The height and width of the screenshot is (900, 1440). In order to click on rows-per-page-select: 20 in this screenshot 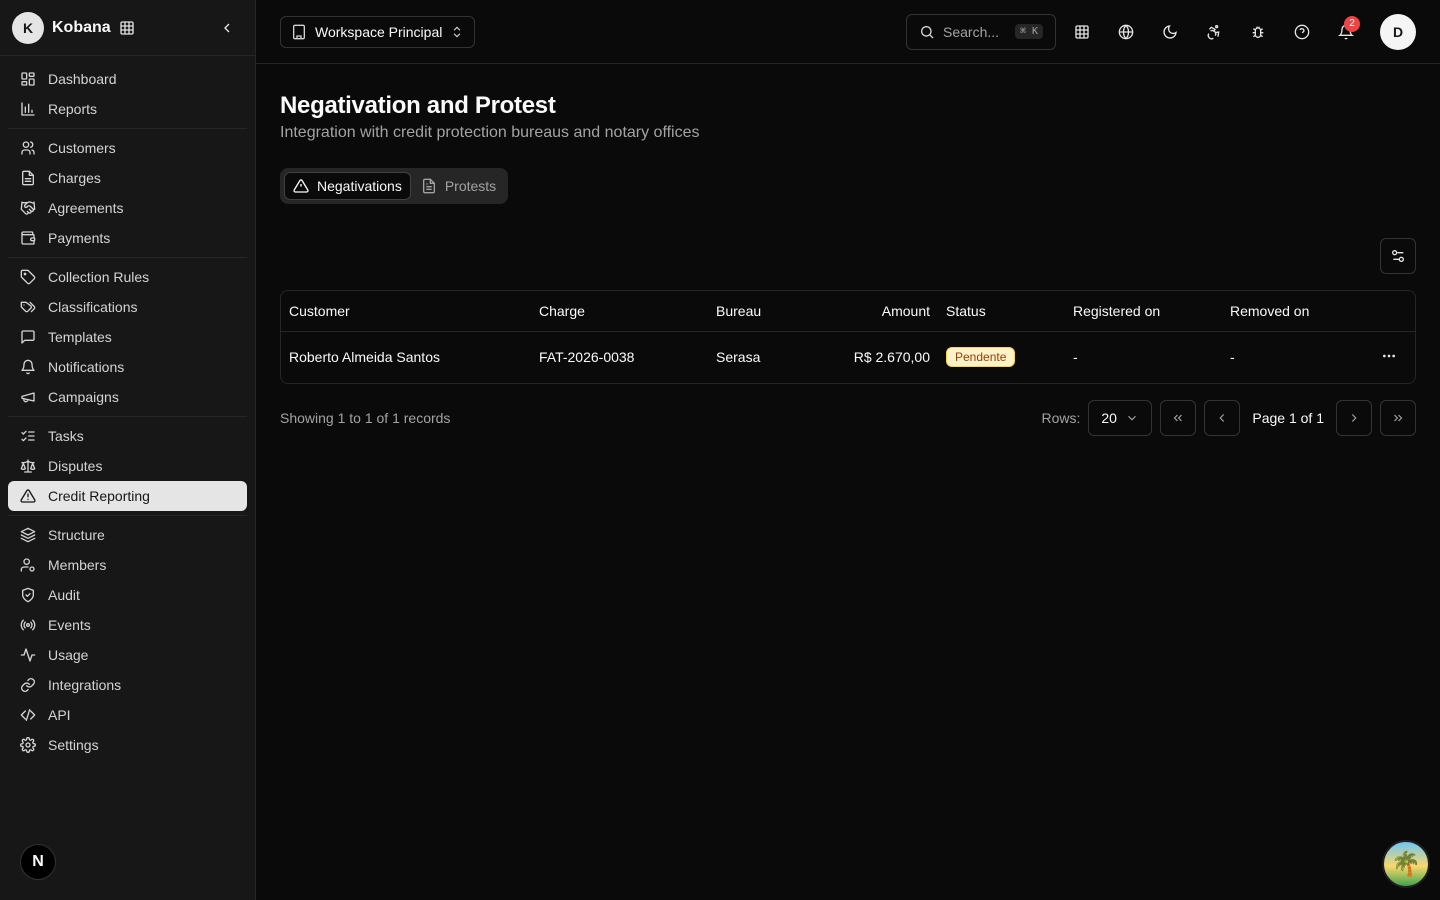, I will do `click(1120, 418)`.